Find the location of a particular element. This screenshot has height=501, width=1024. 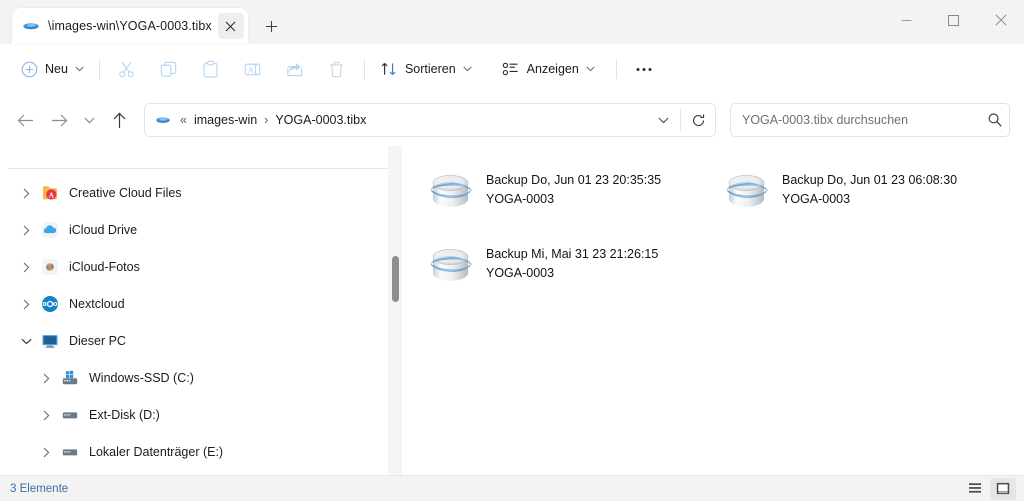

sidebar-item-icloud-drive: iCloud Drive is located at coordinates (202, 230).